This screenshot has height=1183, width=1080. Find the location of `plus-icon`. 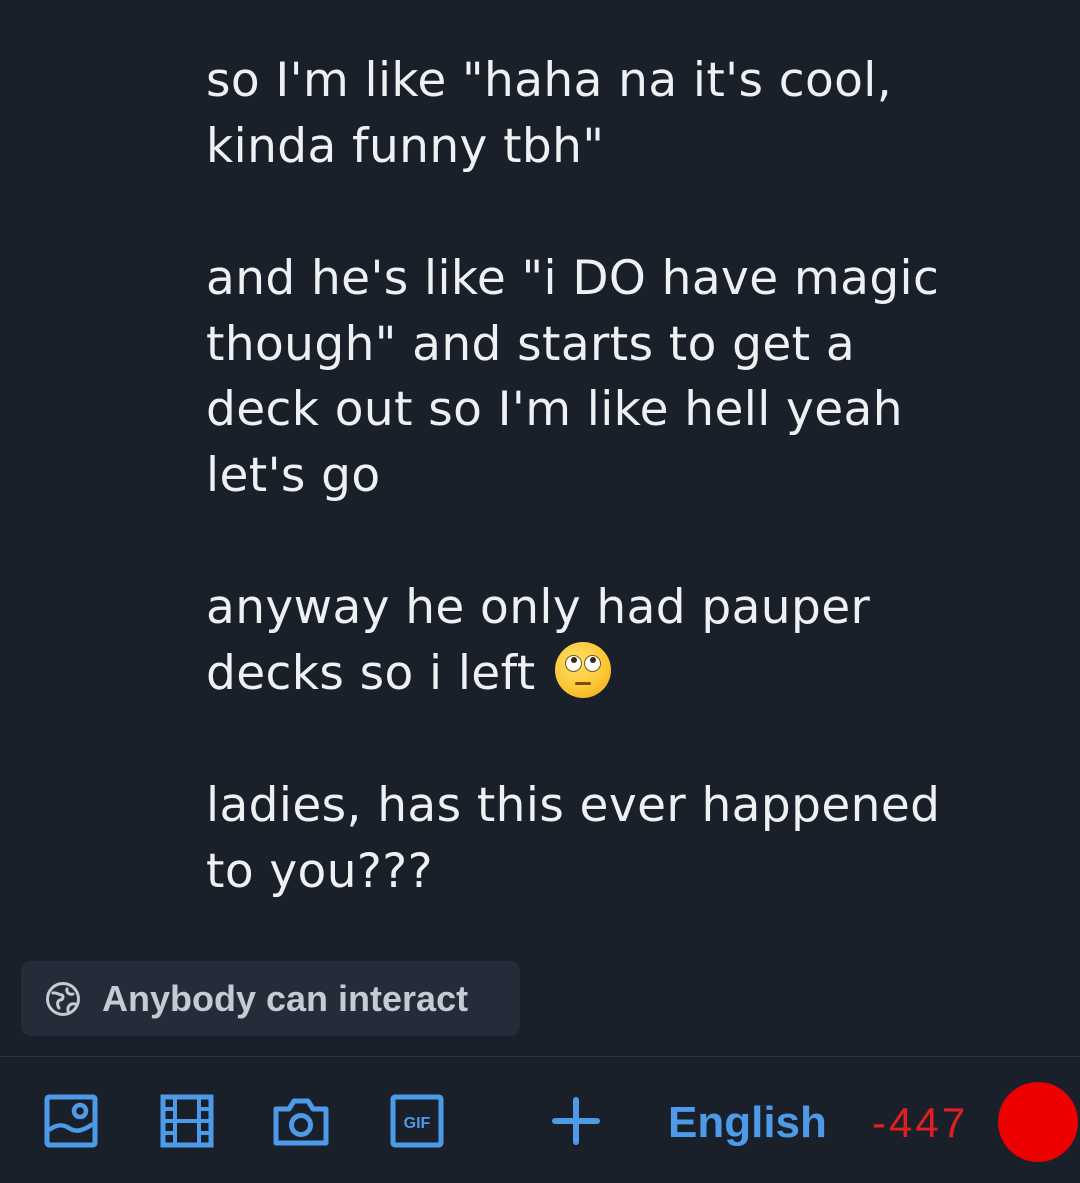

plus-icon is located at coordinates (576, 1121).